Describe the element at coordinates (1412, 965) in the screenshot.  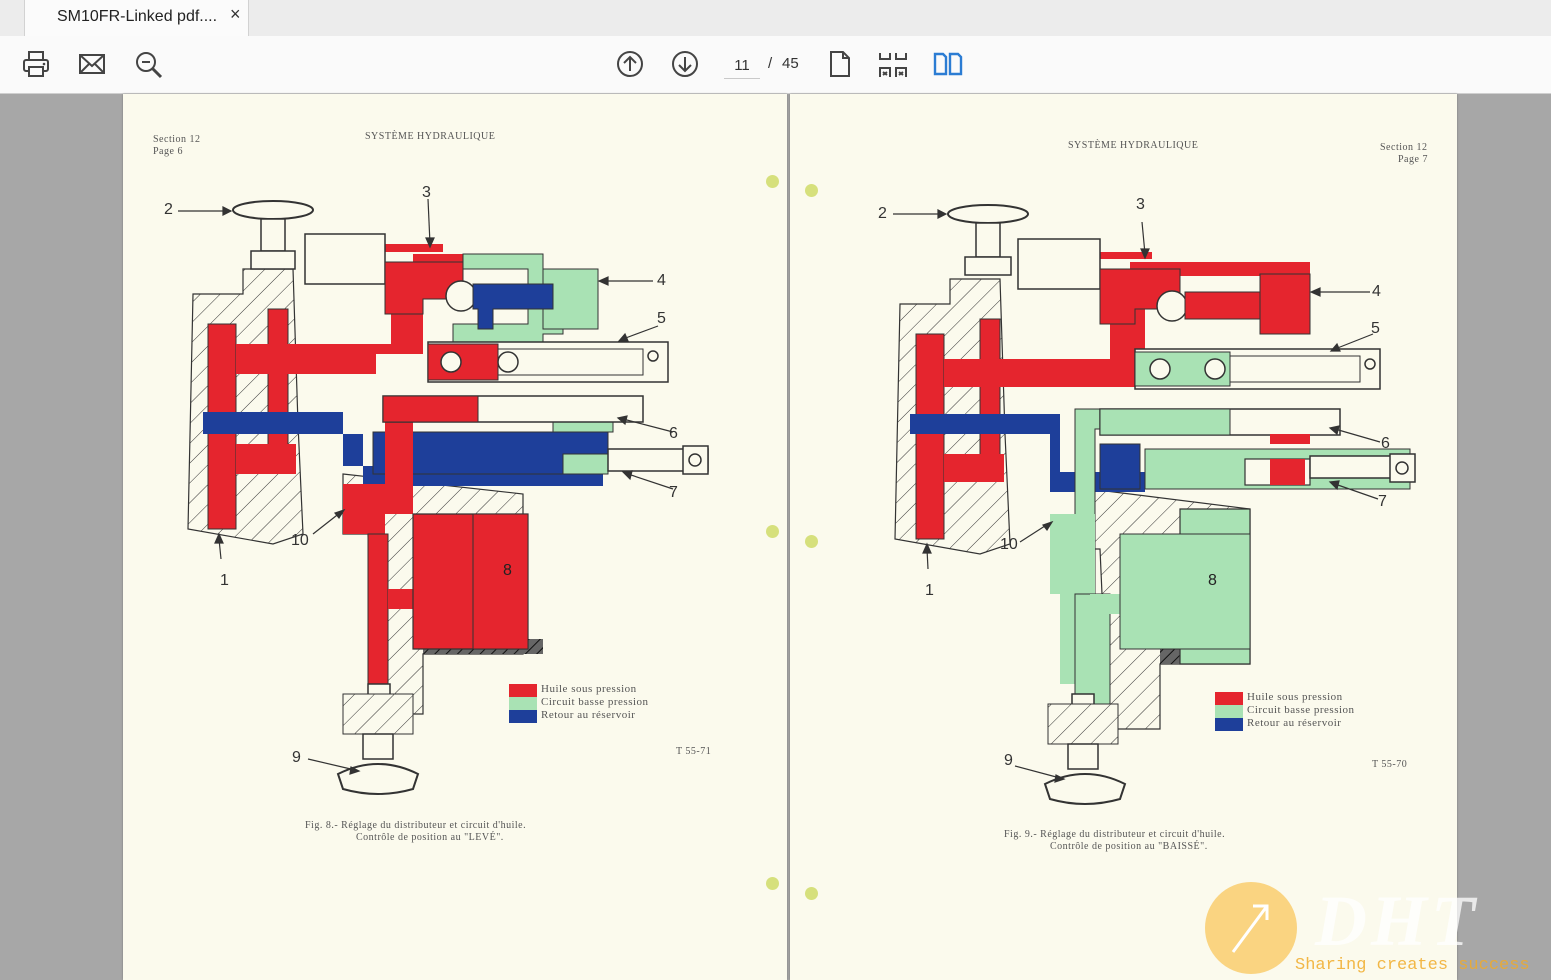
I see `watermark-slogan: Sharing creates success` at that location.